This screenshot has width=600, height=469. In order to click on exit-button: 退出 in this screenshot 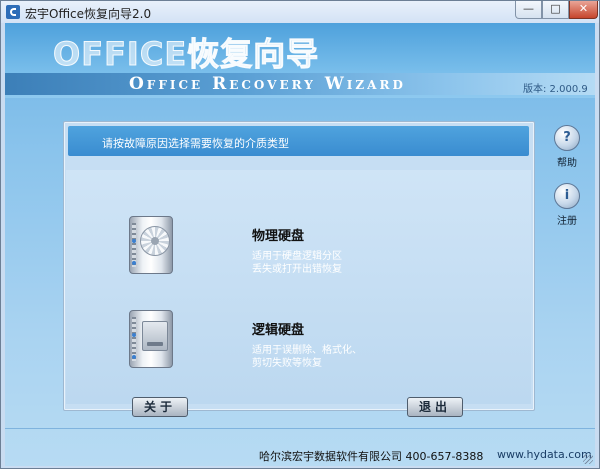, I will do `click(435, 407)`.